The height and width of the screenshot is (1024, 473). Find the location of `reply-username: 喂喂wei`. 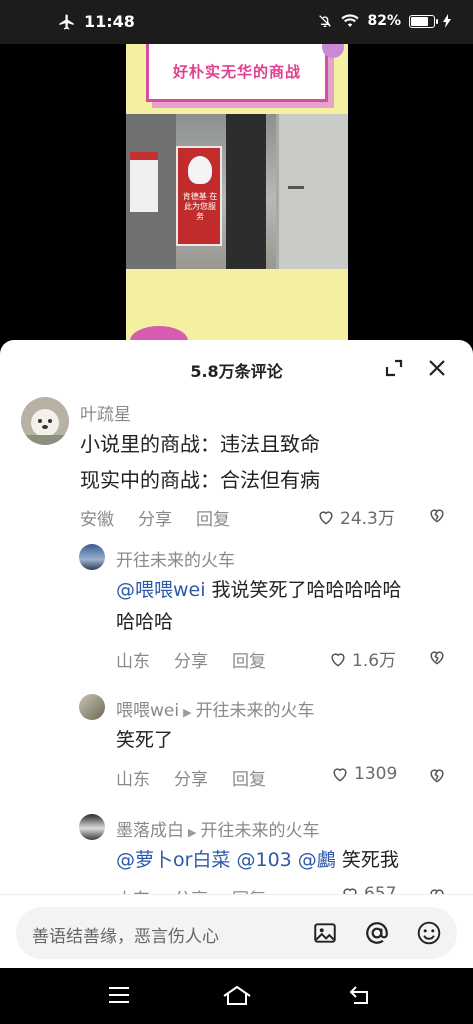

reply-username: 喂喂wei is located at coordinates (147, 711).